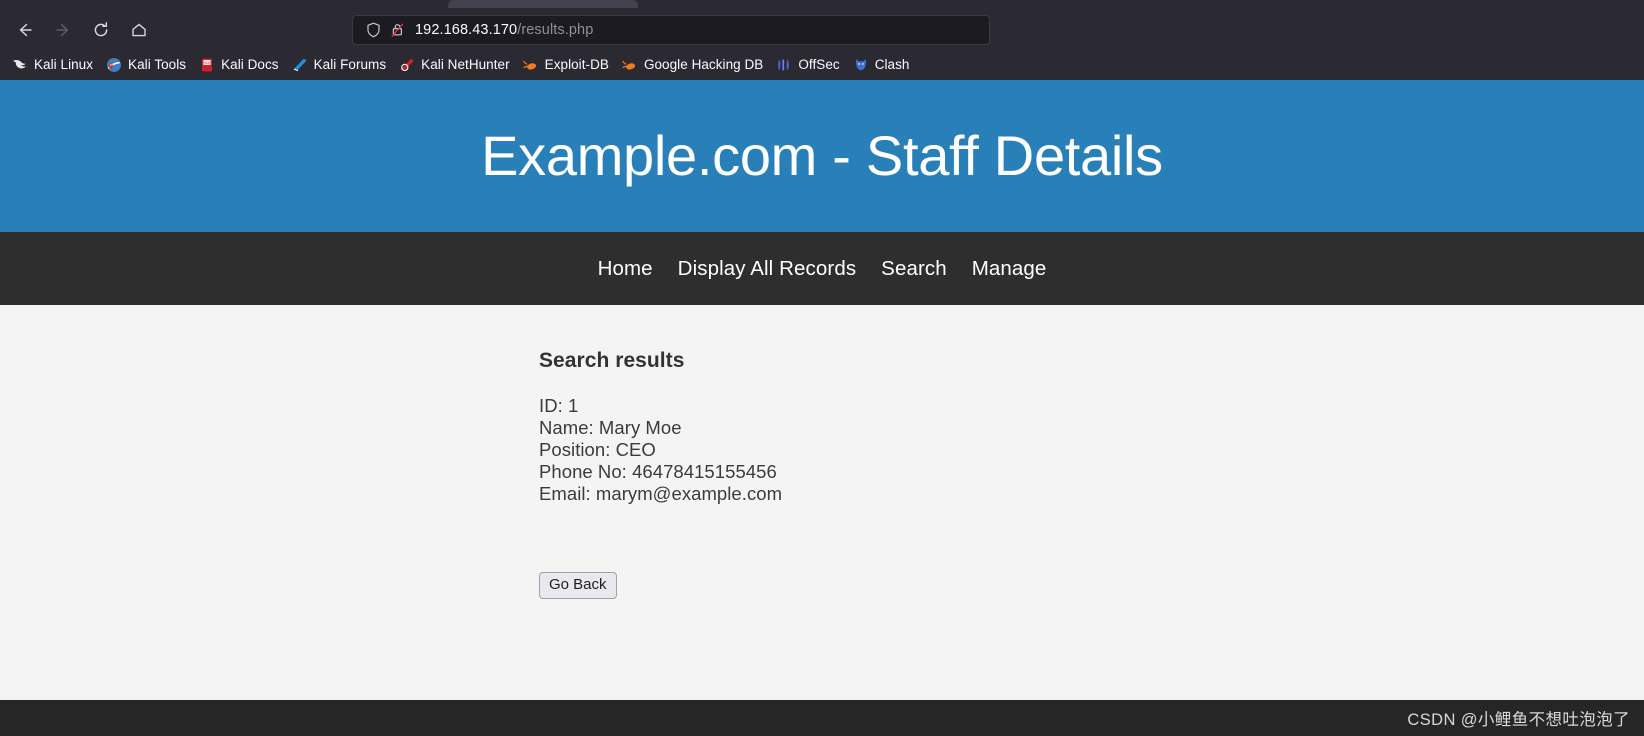 The width and height of the screenshot is (1644, 736). I want to click on bookmark-label: Kali Linux, so click(64, 64).